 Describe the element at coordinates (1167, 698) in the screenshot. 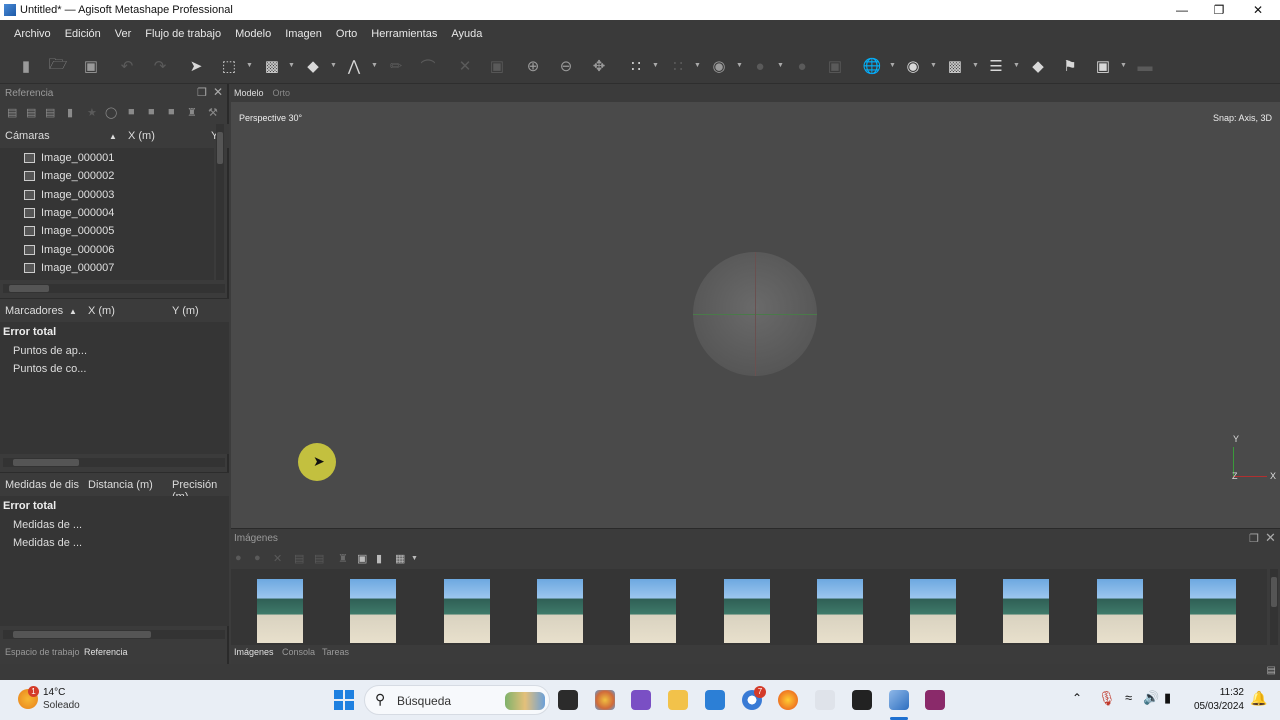

I see `battery-icon: ▮` at that location.